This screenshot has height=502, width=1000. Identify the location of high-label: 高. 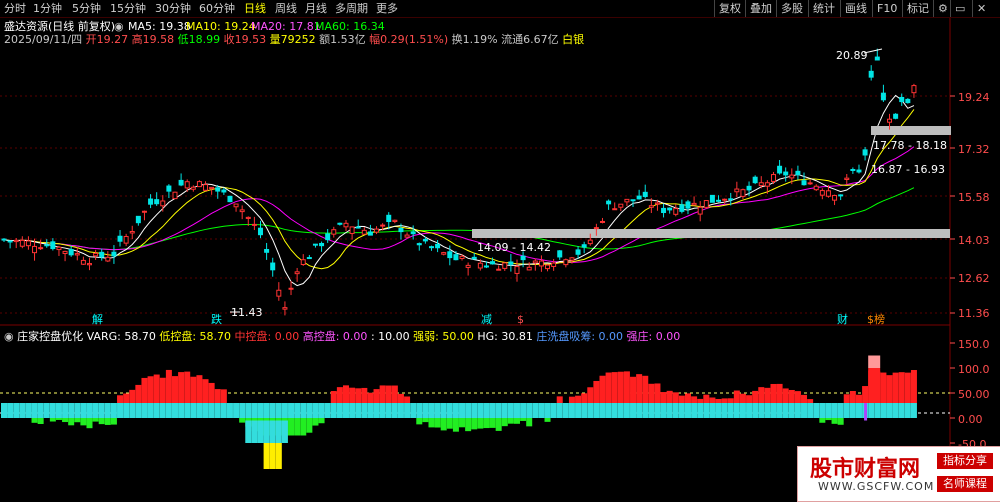
(137, 39).